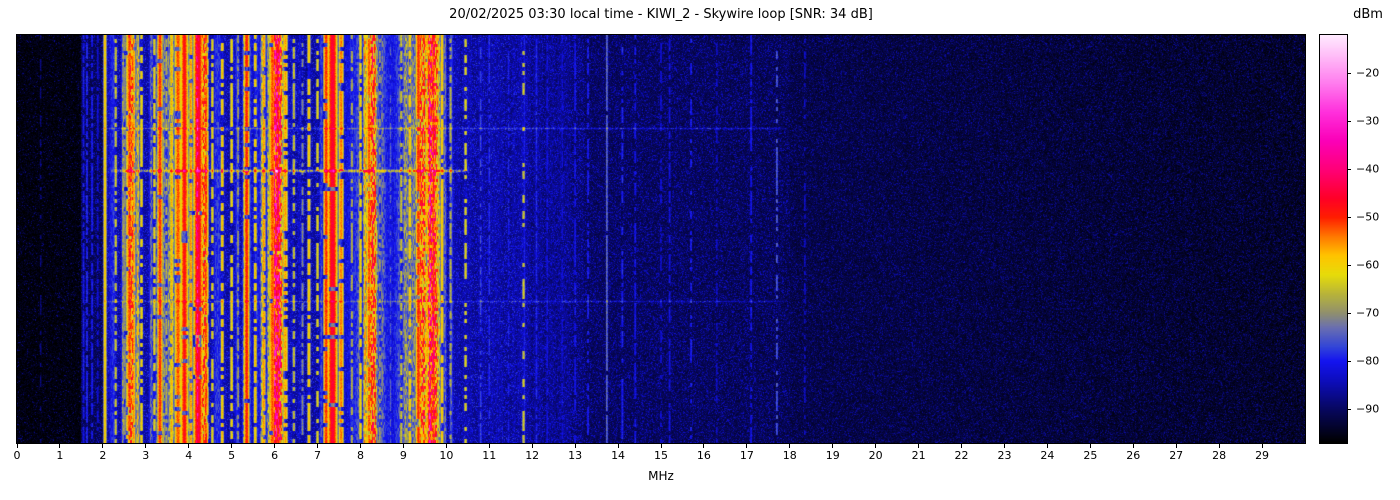 This screenshot has width=1400, height=500. Describe the element at coordinates (146, 455) in the screenshot. I see `x-tick-label: 3` at that location.